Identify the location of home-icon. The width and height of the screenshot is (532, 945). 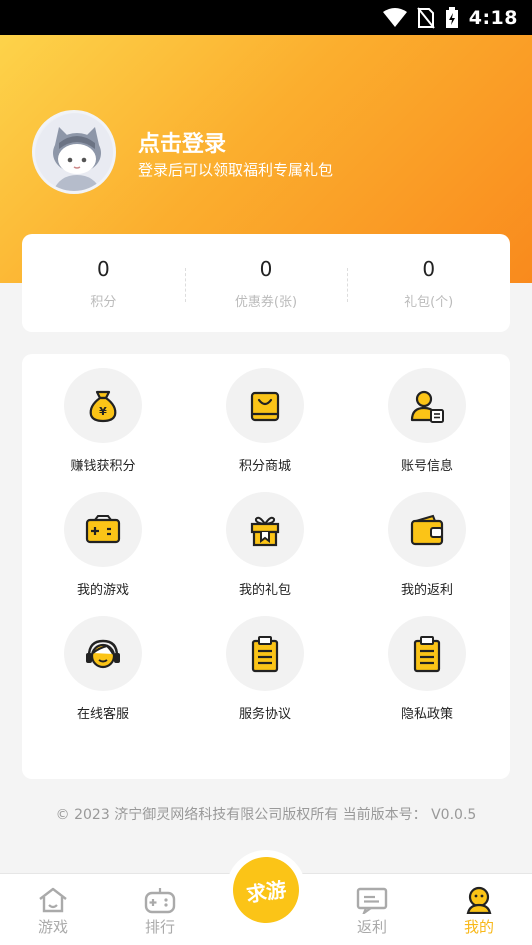
(53, 900).